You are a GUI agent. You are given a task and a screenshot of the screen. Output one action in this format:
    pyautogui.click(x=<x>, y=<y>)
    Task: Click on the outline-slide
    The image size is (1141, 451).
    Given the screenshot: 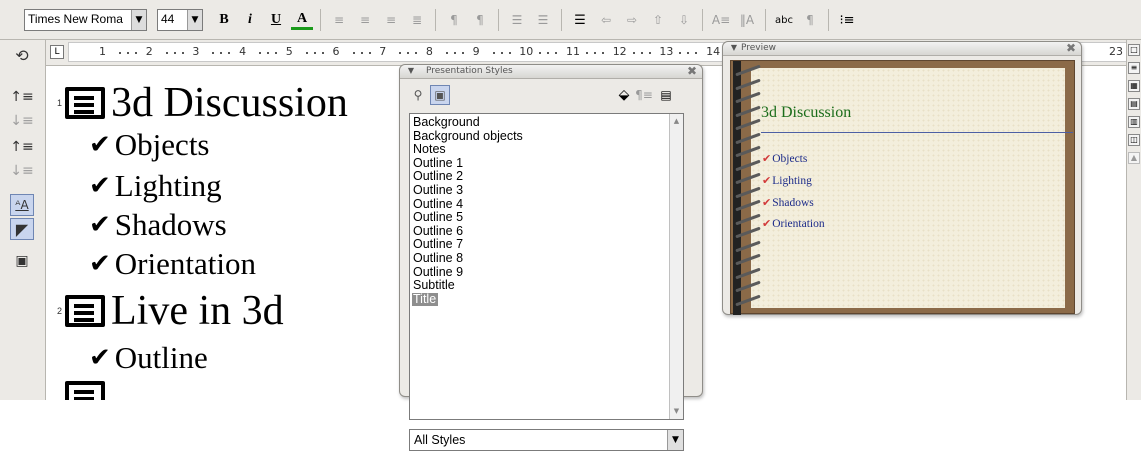 What is the action you would take?
    pyautogui.click(x=84, y=390)
    